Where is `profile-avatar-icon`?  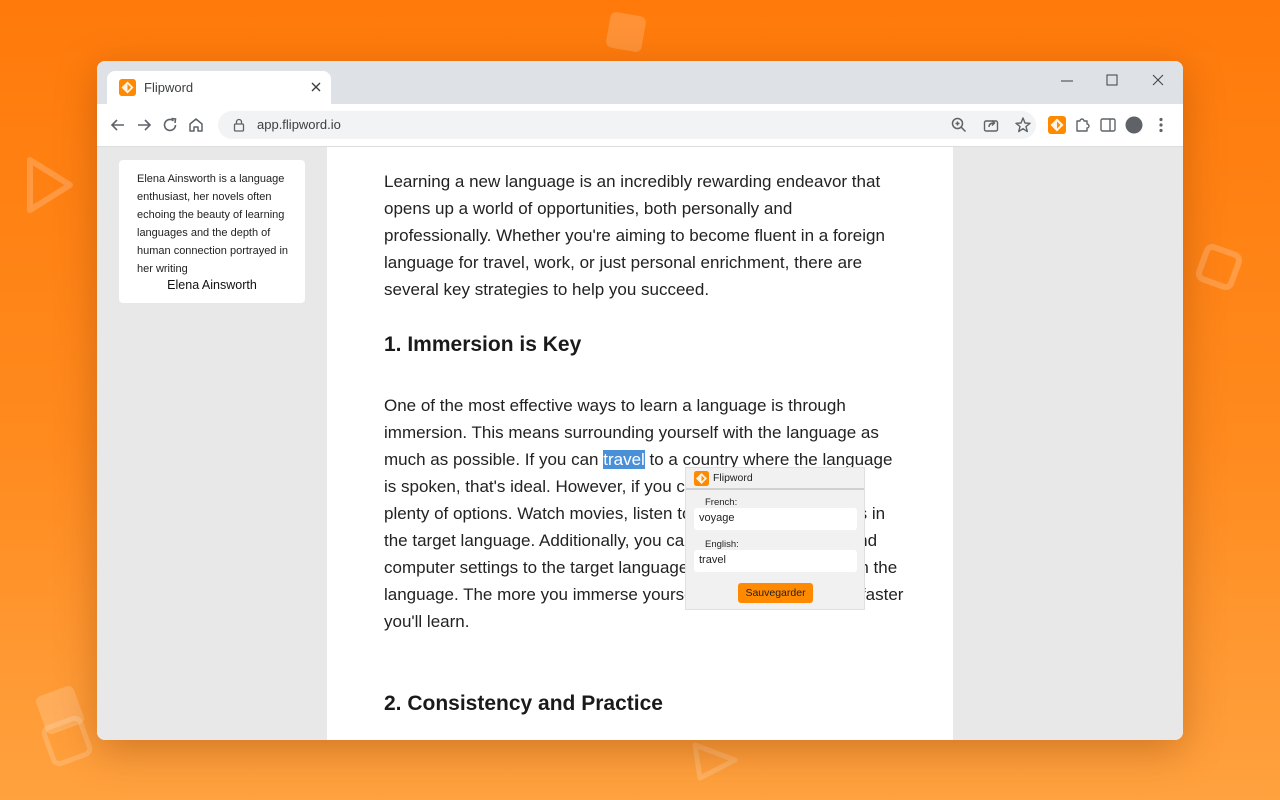
profile-avatar-icon is located at coordinates (1134, 125).